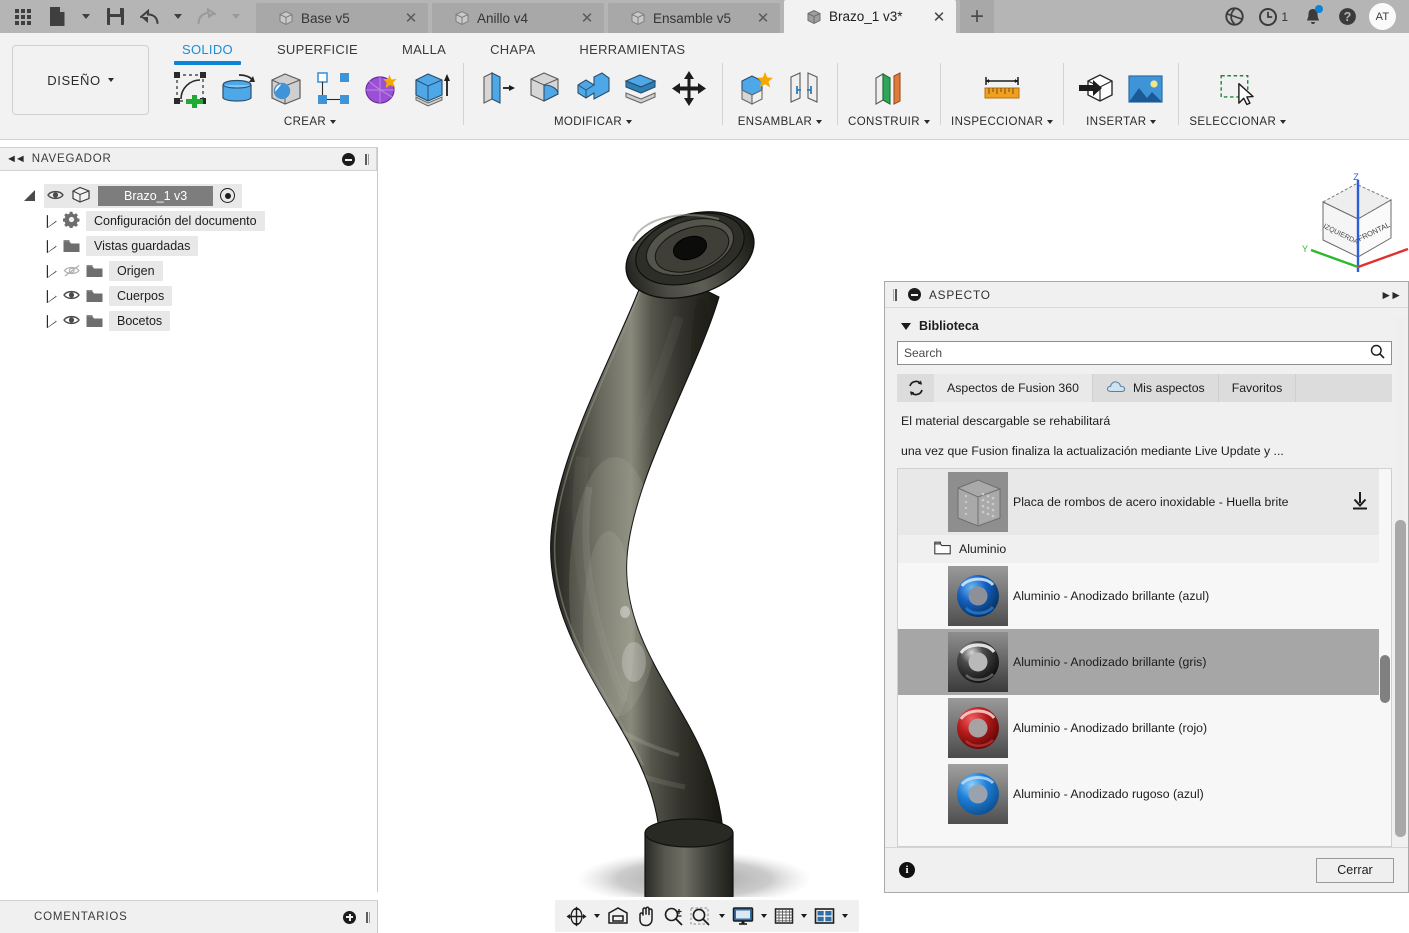 The image size is (1409, 933). I want to click on panel-title-modificar: MODIFICAR, so click(593, 122).